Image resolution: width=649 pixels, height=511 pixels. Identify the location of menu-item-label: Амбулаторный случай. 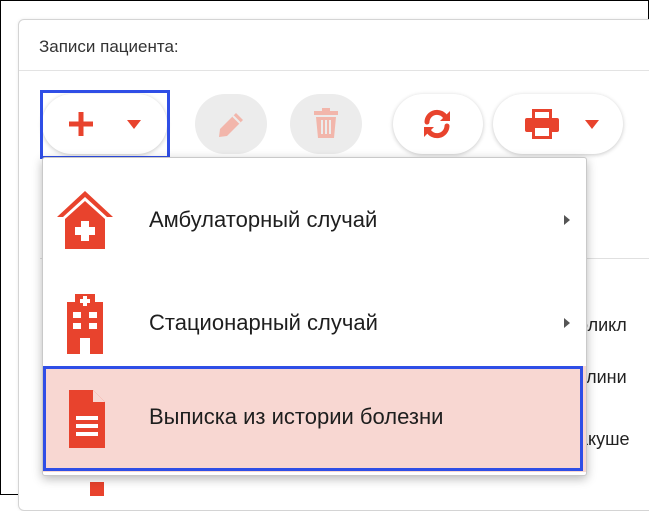
(263, 219).